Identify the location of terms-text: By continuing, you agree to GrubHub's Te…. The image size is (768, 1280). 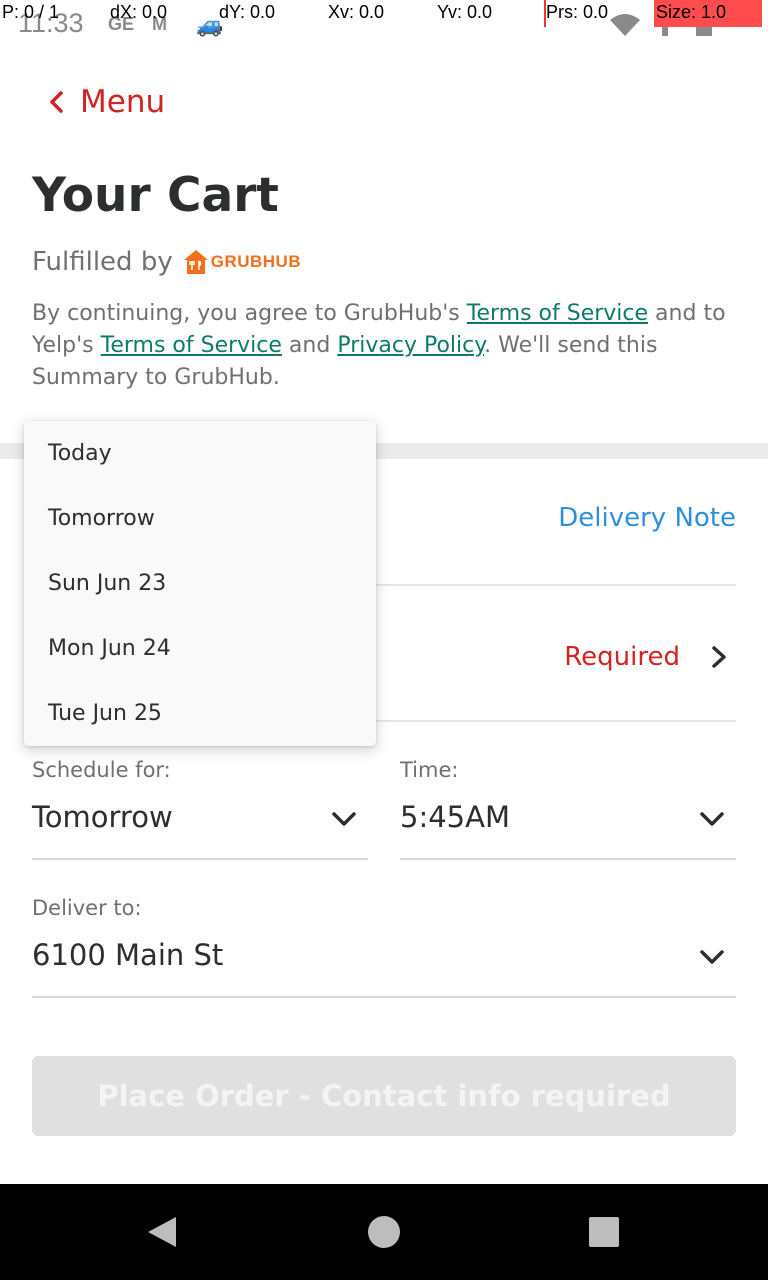
(388, 346).